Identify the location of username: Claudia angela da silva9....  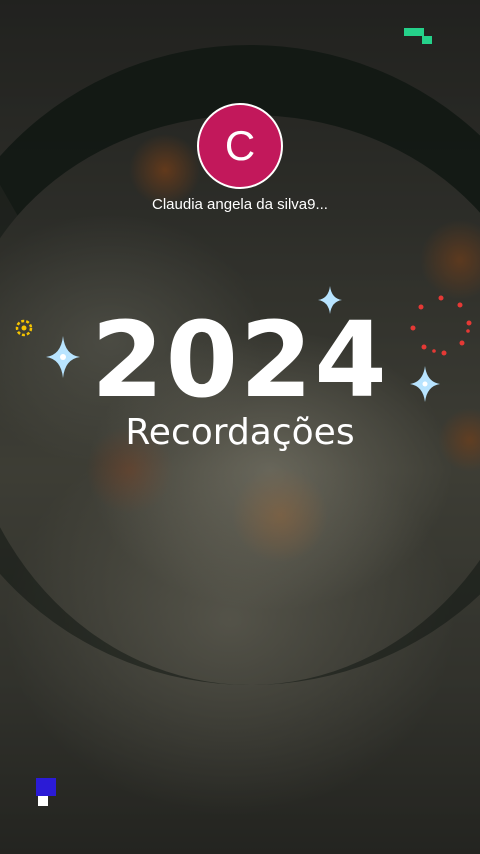
(240, 204).